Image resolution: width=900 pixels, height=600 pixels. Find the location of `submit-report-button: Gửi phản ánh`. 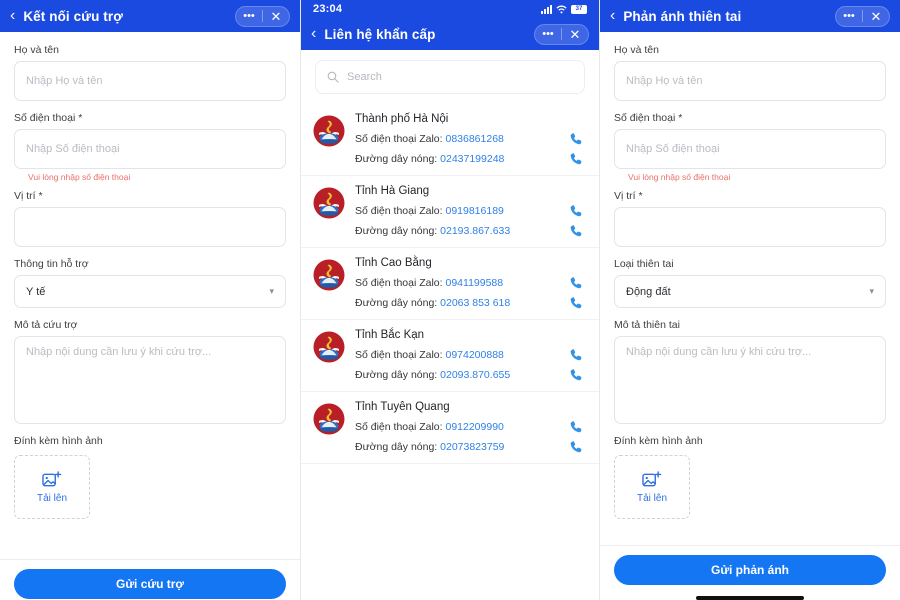

submit-report-button: Gửi phản ánh is located at coordinates (750, 570).